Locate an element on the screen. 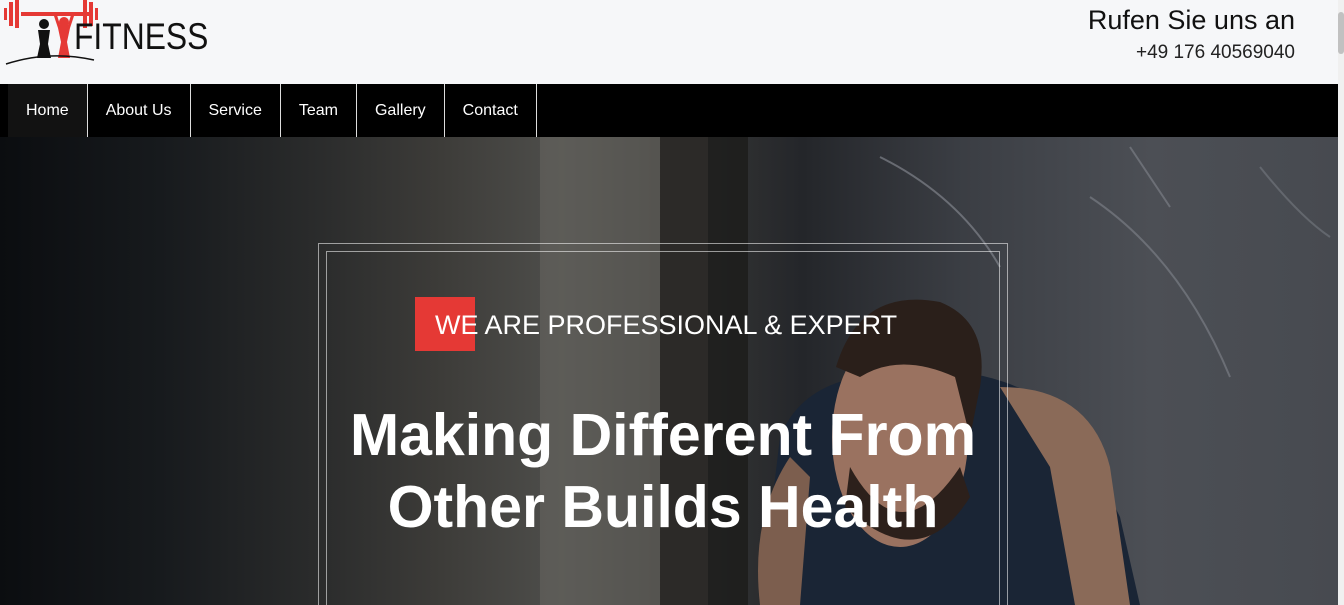 The height and width of the screenshot is (605, 1344). nav-item-about-us: About Us is located at coordinates (139, 110).